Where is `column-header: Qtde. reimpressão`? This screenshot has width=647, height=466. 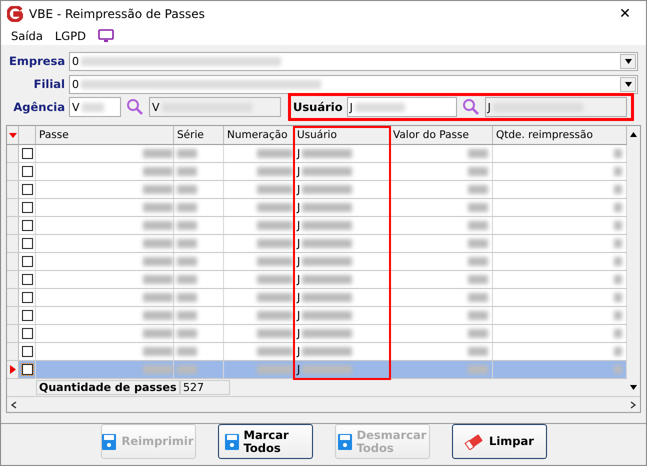 column-header: Qtde. reimpressão is located at coordinates (560, 135).